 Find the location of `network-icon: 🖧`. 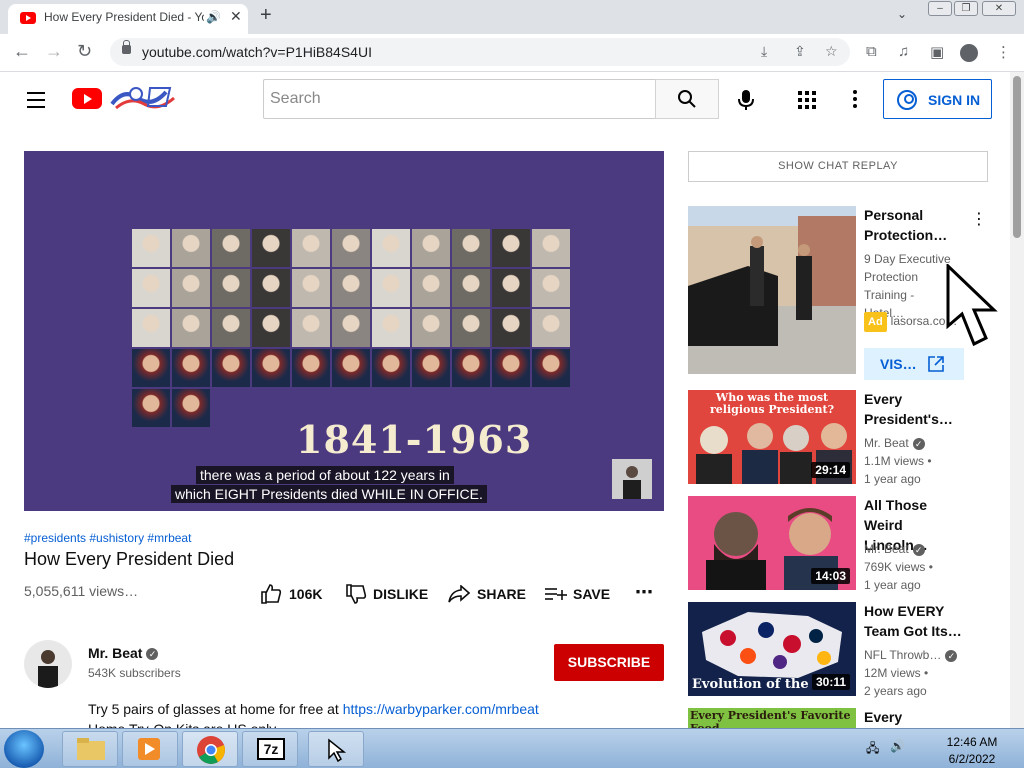

network-icon: 🖧 is located at coordinates (872, 749).